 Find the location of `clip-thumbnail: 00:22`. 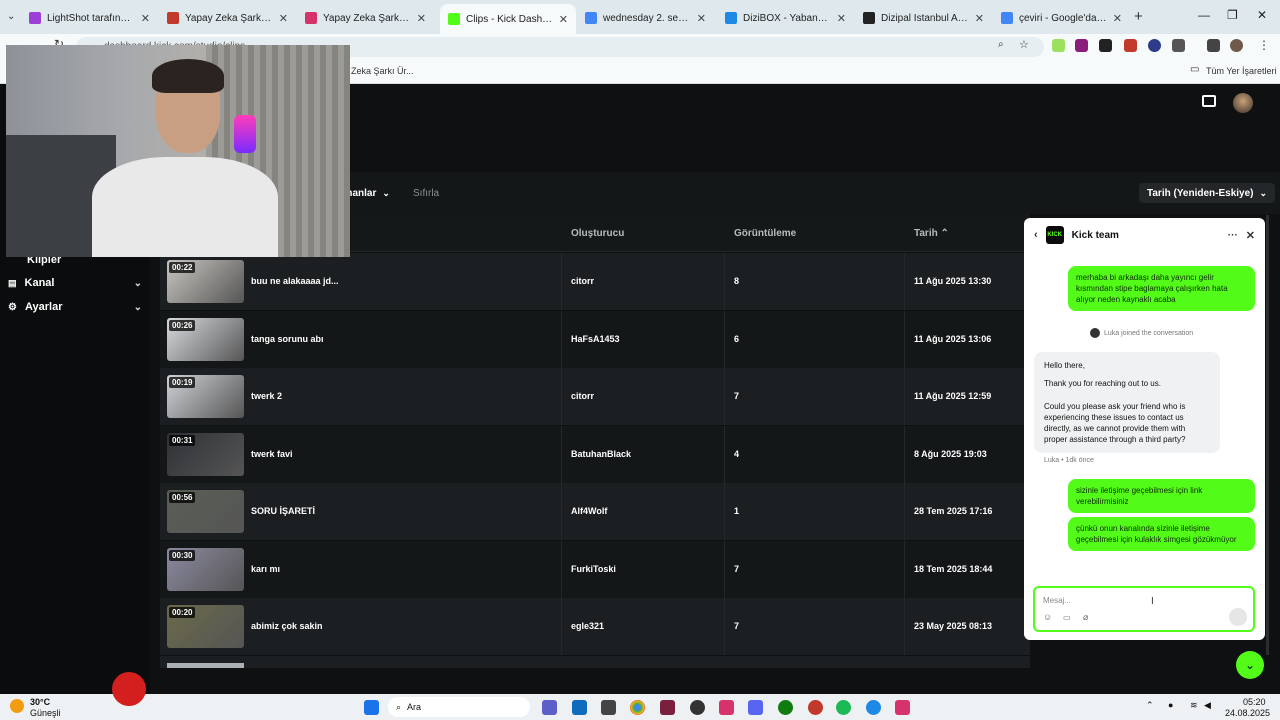

clip-thumbnail: 00:22 is located at coordinates (205, 281).